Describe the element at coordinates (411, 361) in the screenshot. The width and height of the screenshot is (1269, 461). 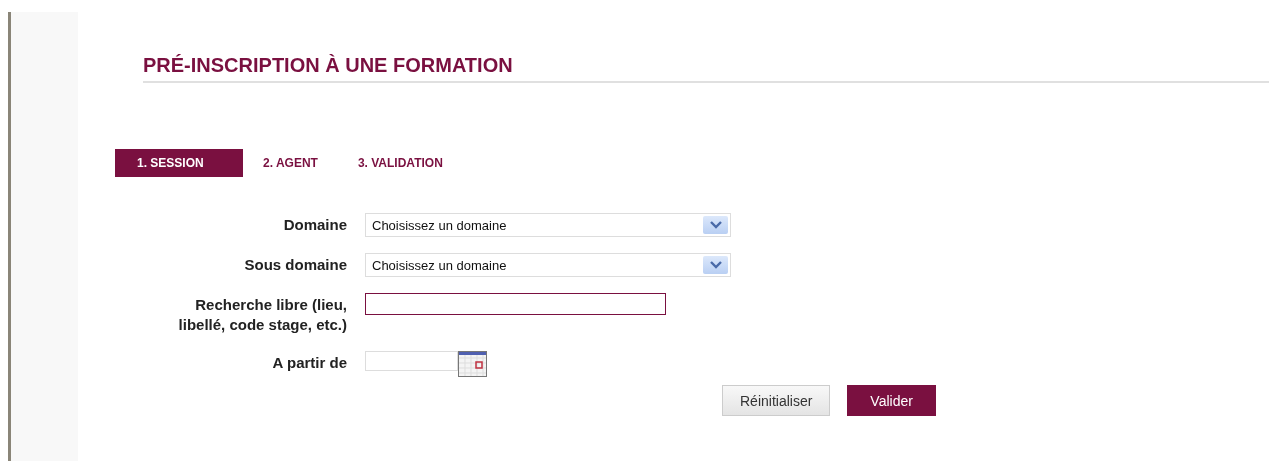
I see `date-field` at that location.